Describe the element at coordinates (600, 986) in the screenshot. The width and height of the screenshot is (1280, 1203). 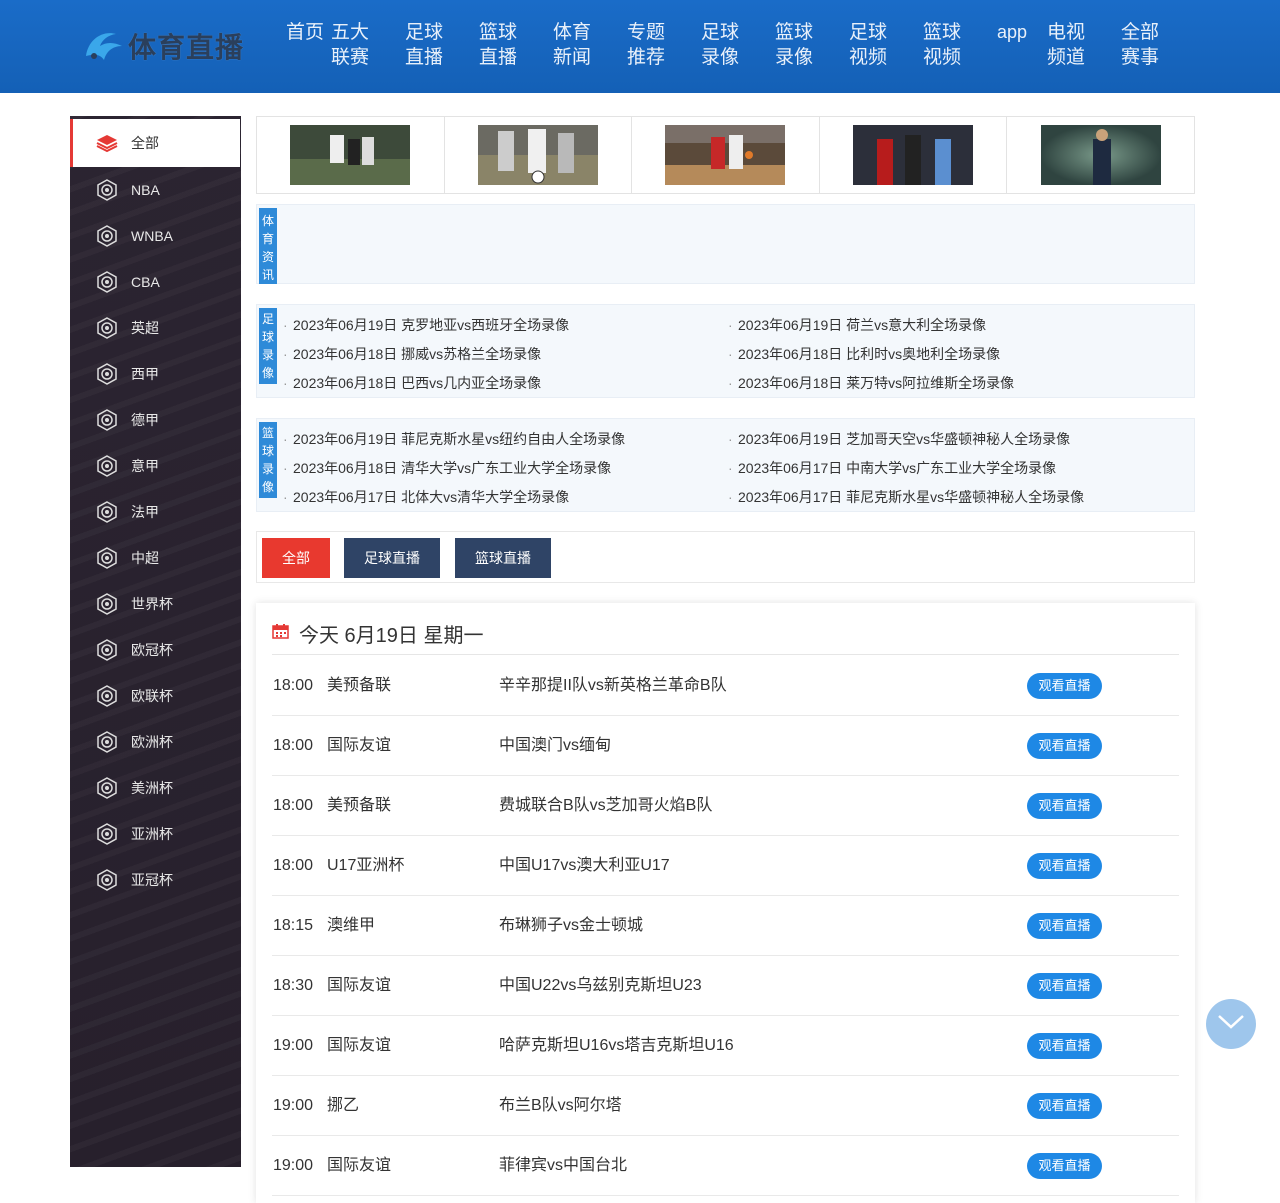
I see `match-teams: 中国U22vs乌兹别克斯坦U23` at that location.